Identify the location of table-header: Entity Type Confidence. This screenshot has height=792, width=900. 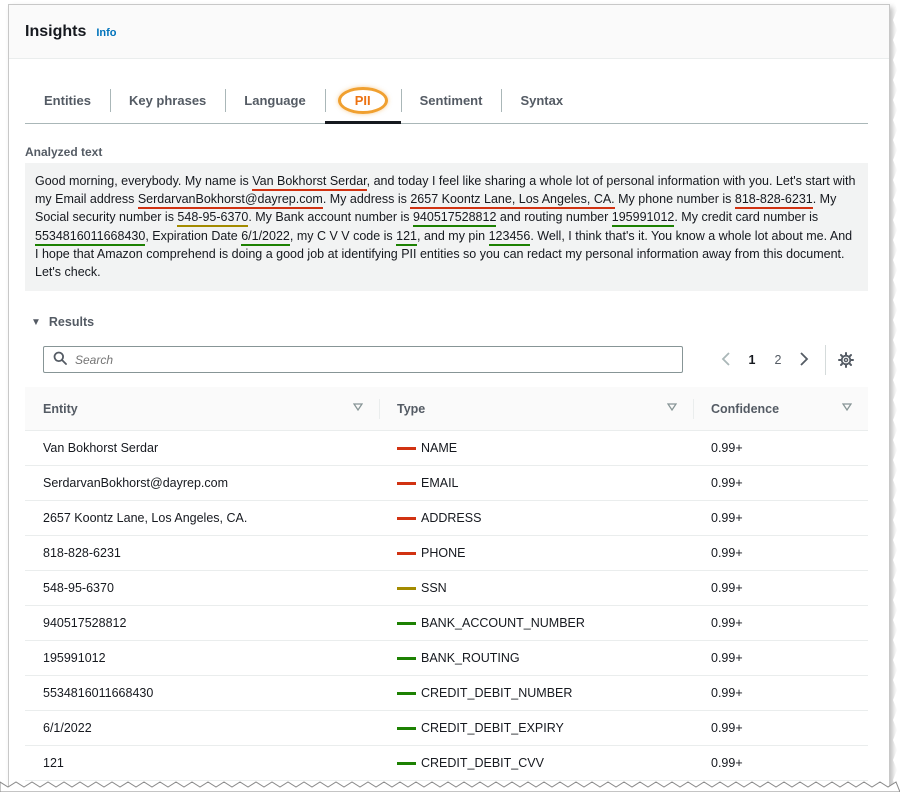
(446, 409).